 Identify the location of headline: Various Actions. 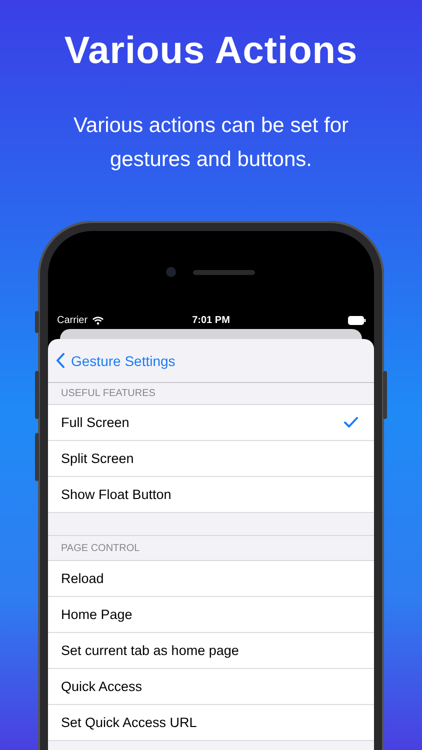
(211, 51).